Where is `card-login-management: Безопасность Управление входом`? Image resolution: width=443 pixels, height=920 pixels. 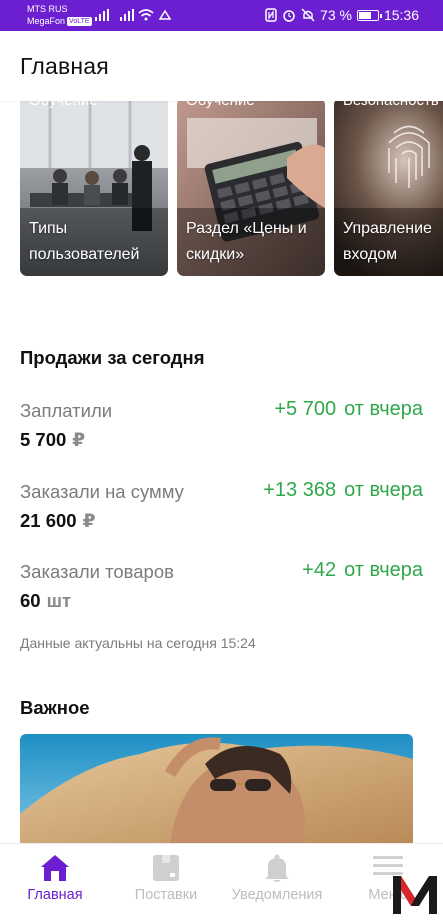
card-login-management: Безопасность Управление входом is located at coordinates (388, 187).